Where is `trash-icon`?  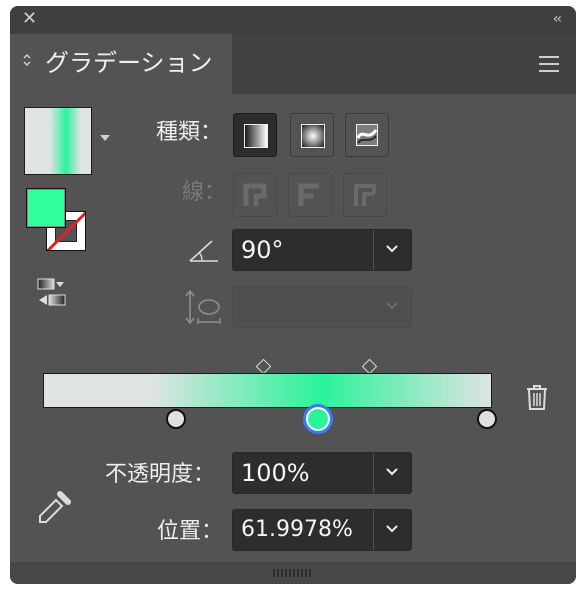 trash-icon is located at coordinates (537, 397).